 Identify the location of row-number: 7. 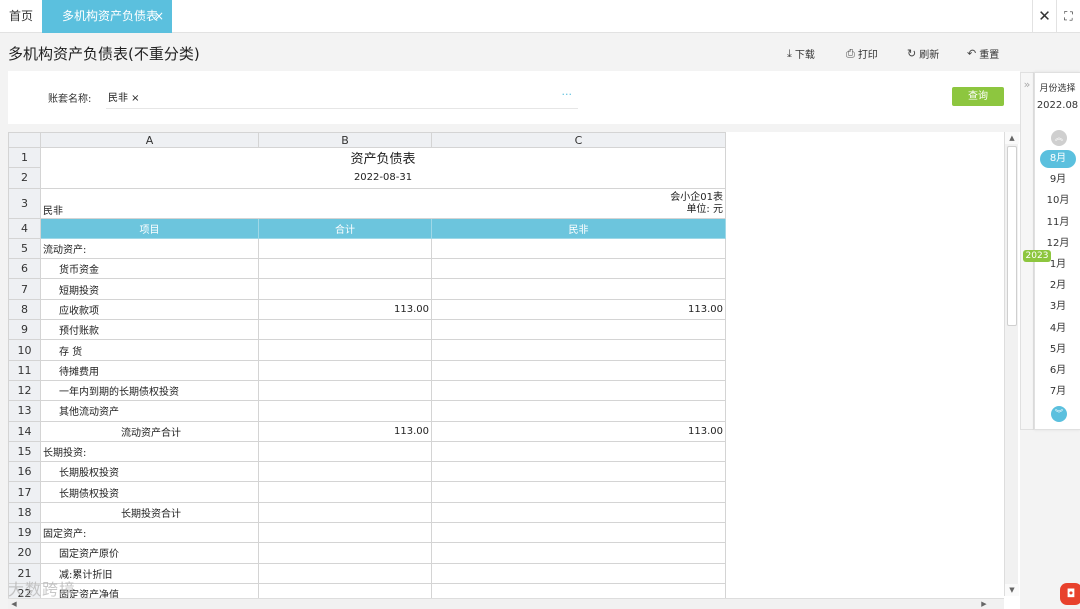
(24, 289).